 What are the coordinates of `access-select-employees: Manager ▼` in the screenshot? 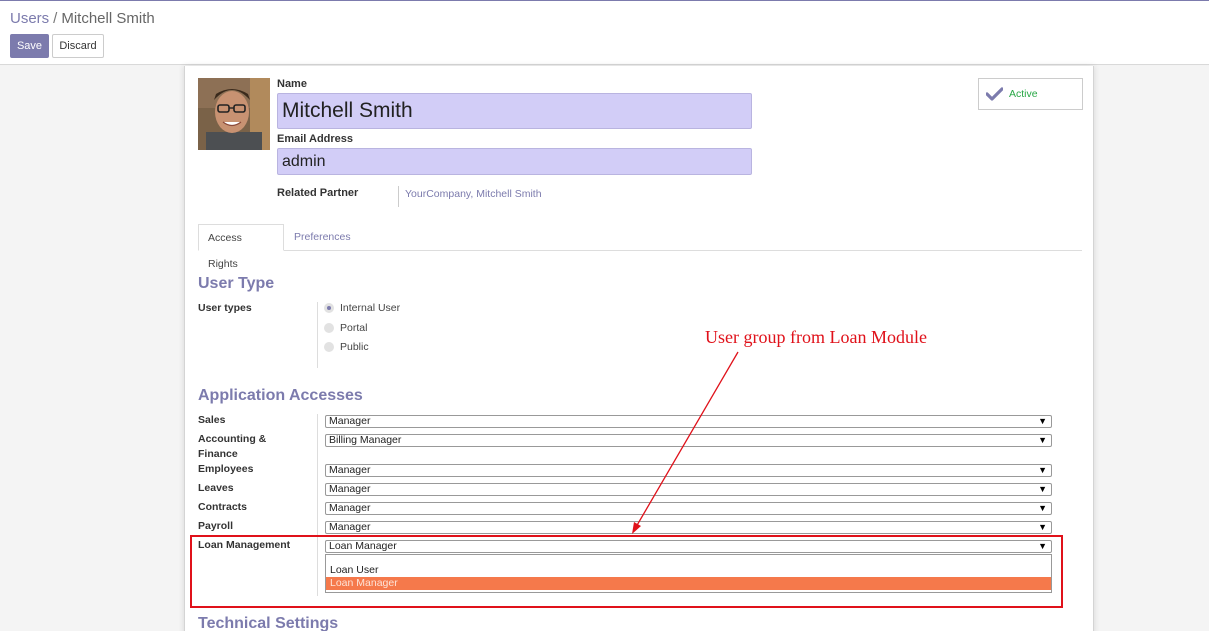 It's located at (688, 470).